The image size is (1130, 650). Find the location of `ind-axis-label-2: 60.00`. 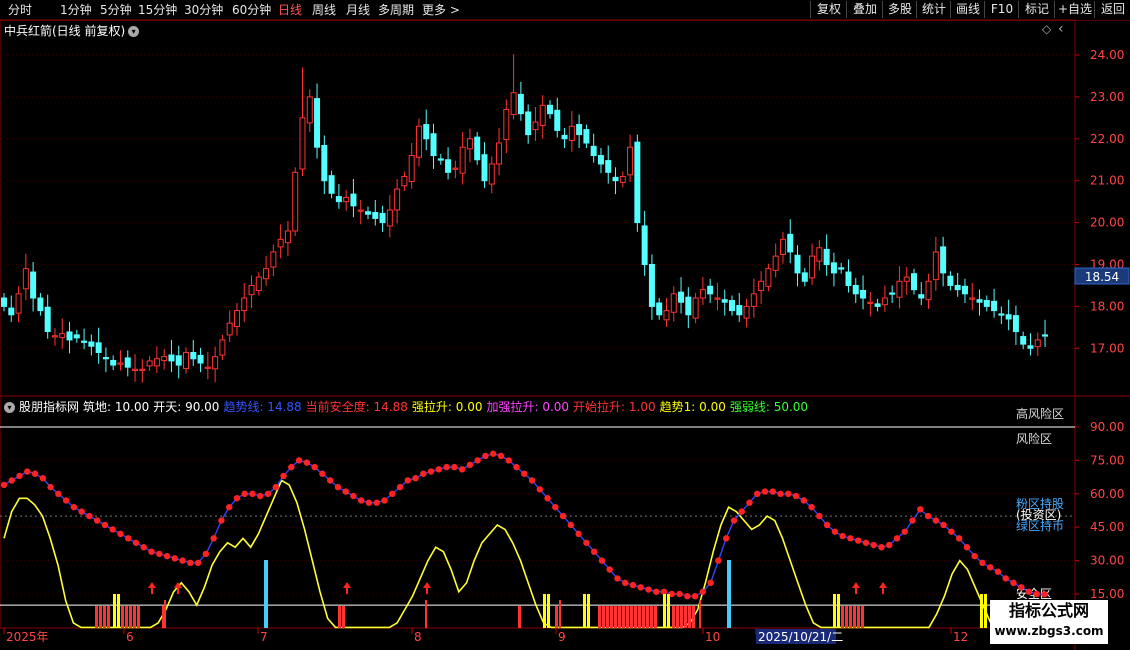

ind-axis-label-2: 60.00 is located at coordinates (1107, 494).